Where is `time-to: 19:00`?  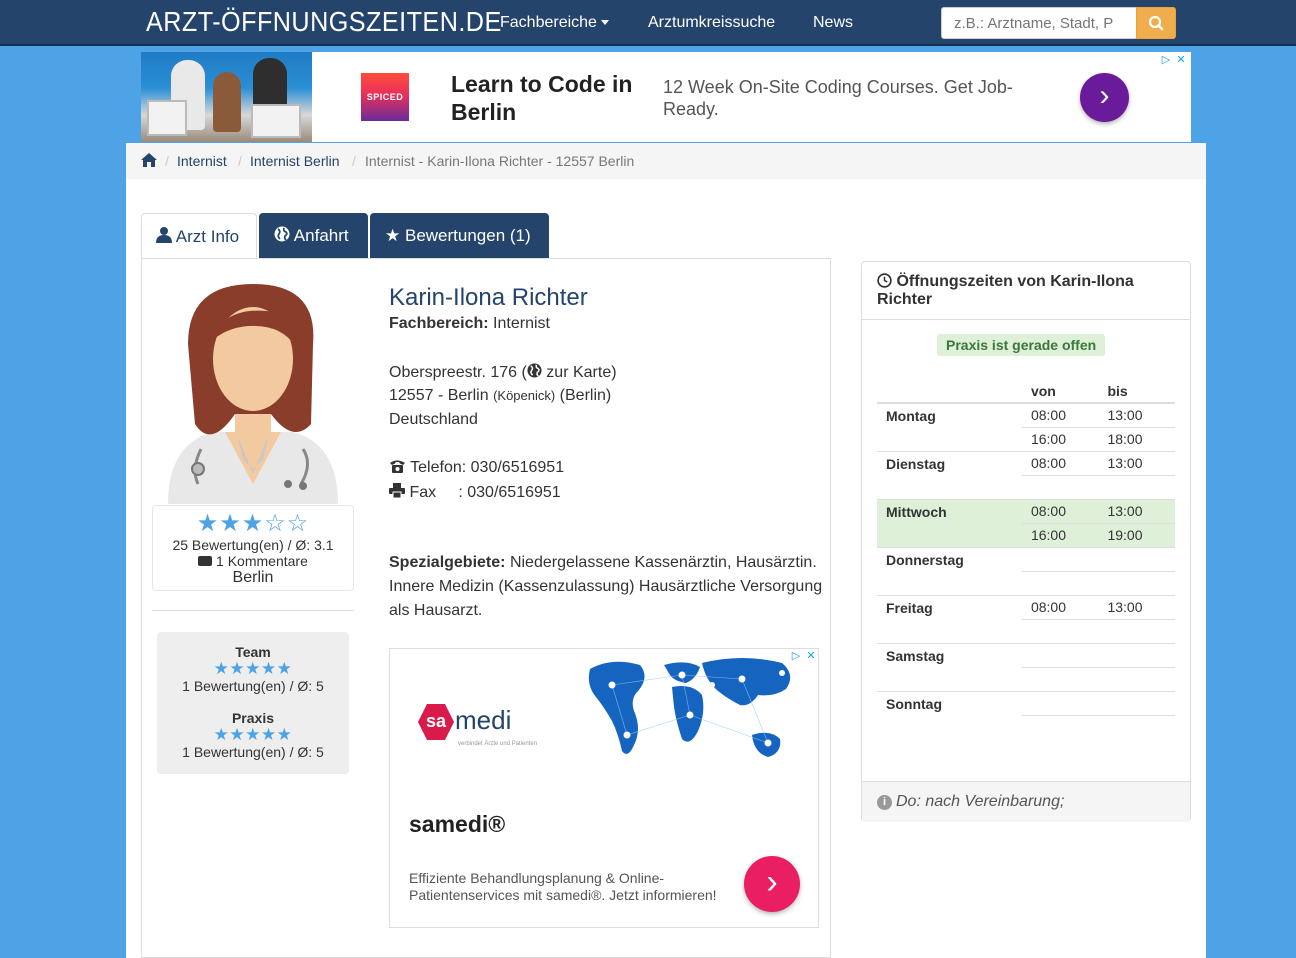 time-to: 19:00 is located at coordinates (1136, 534).